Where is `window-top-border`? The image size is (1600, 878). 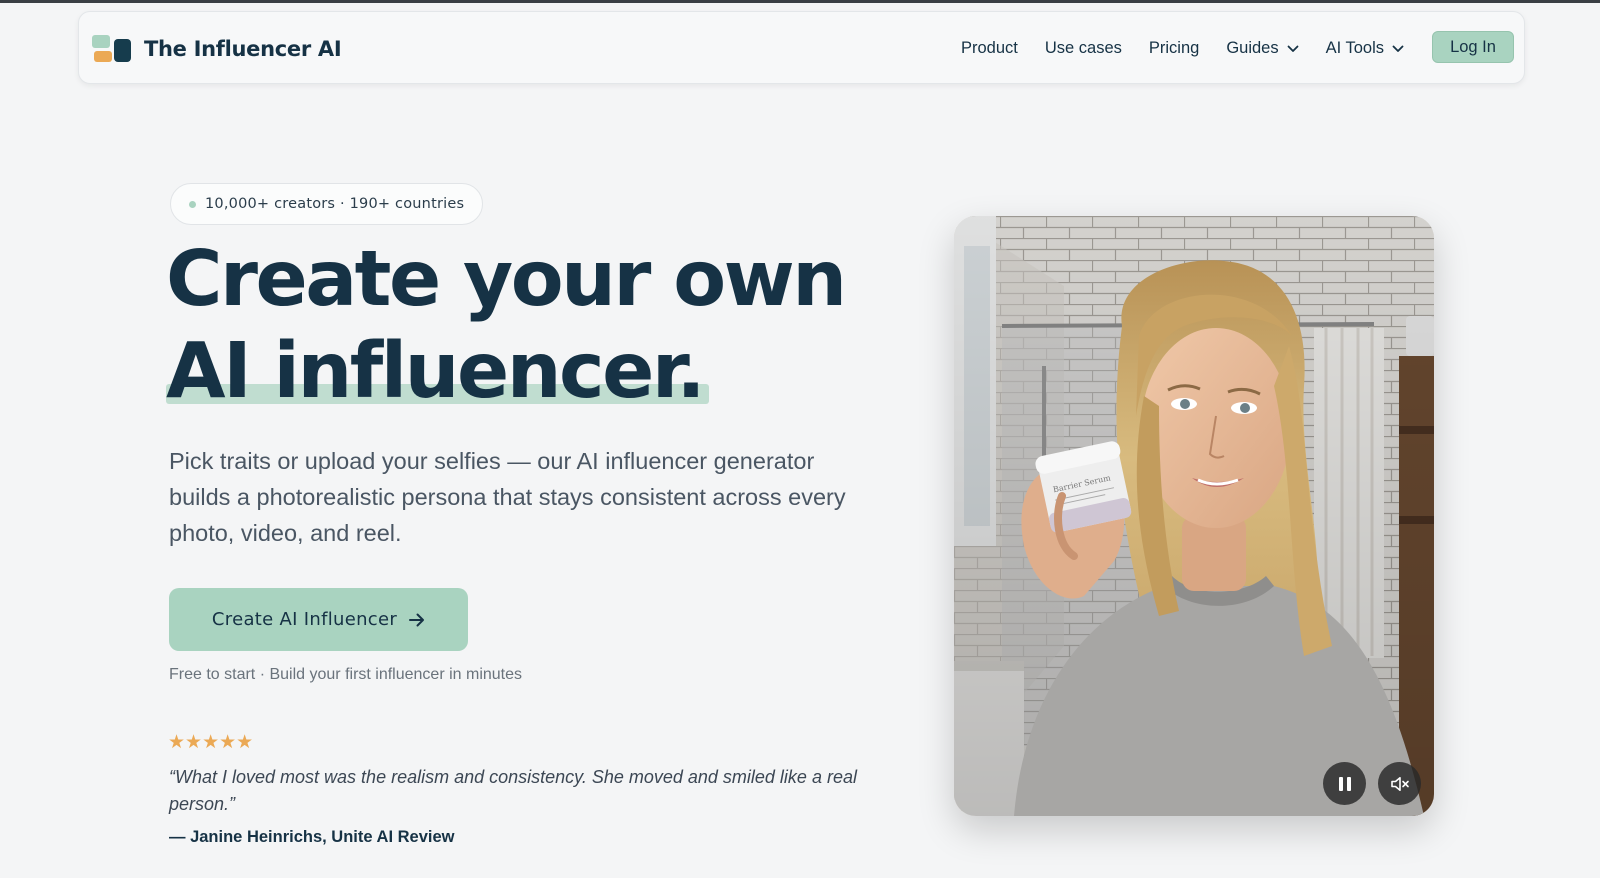
window-top-border is located at coordinates (800, 1).